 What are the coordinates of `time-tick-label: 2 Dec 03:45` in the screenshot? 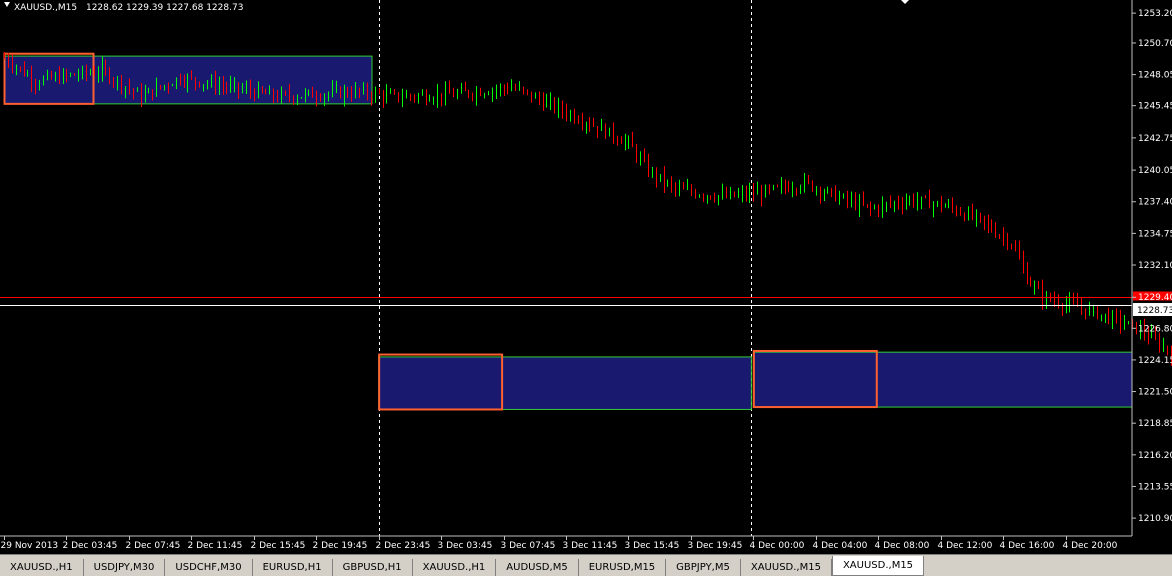 It's located at (90, 546).